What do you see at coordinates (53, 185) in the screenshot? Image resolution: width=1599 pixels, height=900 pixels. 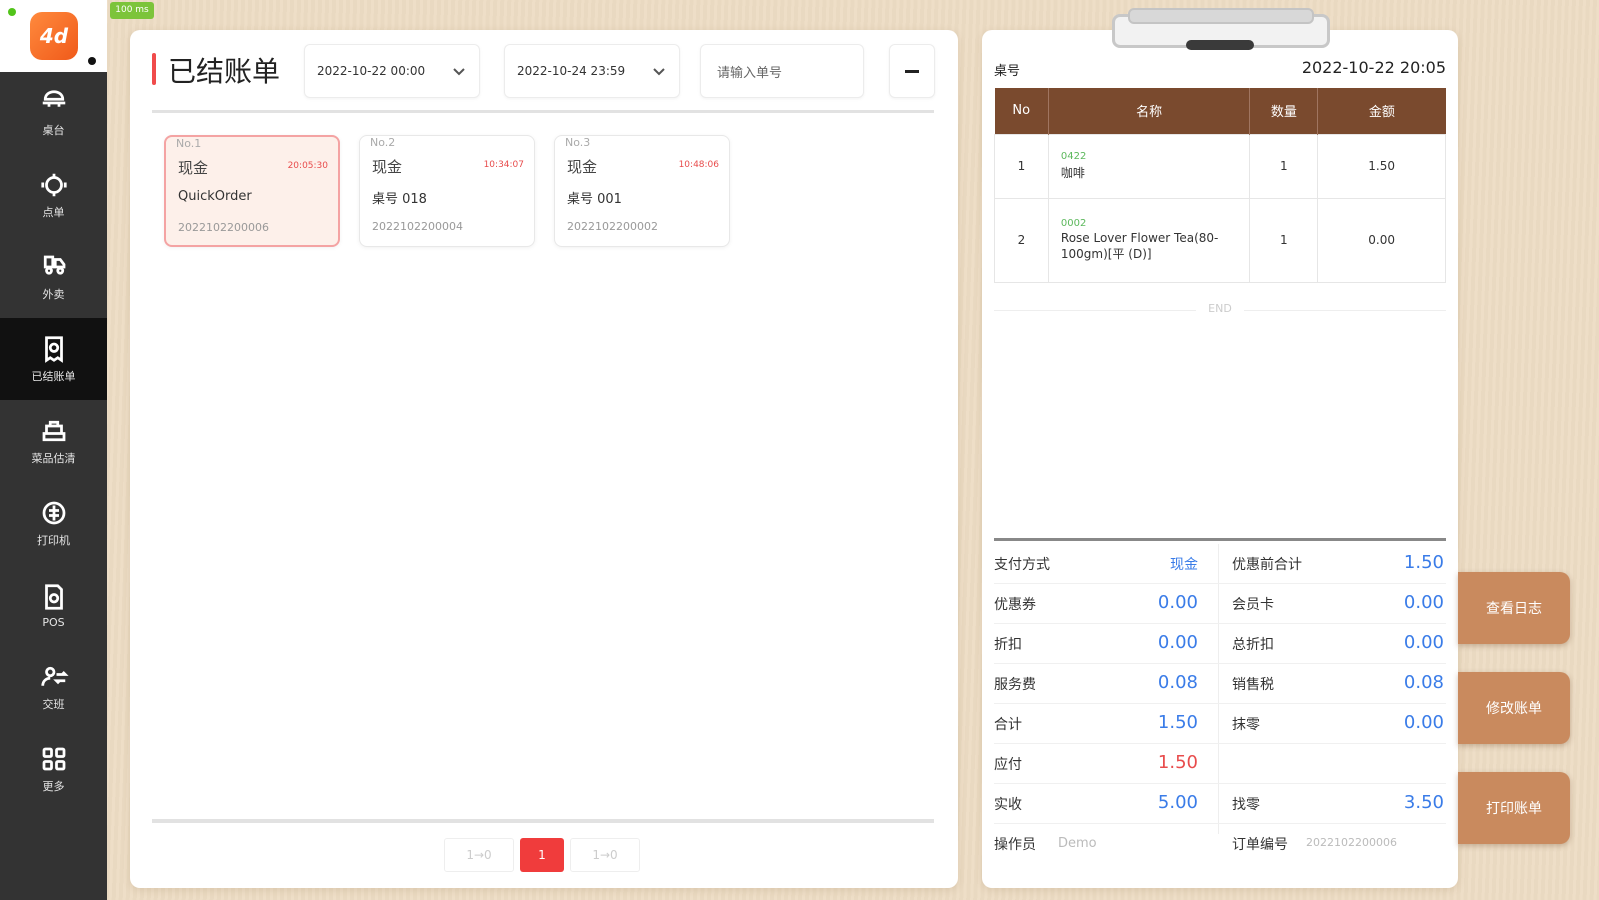 I see `order-icon` at bounding box center [53, 185].